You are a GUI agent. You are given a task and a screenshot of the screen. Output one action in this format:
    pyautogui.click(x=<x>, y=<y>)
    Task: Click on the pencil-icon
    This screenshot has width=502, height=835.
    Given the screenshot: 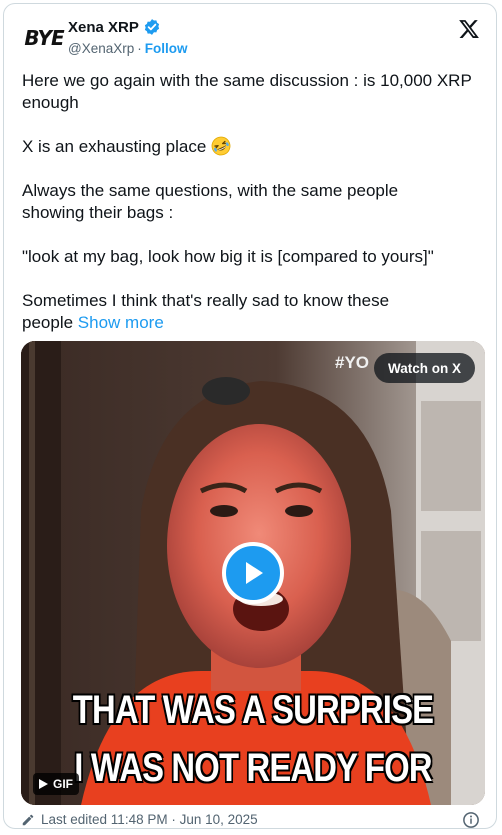 What is the action you would take?
    pyautogui.click(x=28, y=819)
    